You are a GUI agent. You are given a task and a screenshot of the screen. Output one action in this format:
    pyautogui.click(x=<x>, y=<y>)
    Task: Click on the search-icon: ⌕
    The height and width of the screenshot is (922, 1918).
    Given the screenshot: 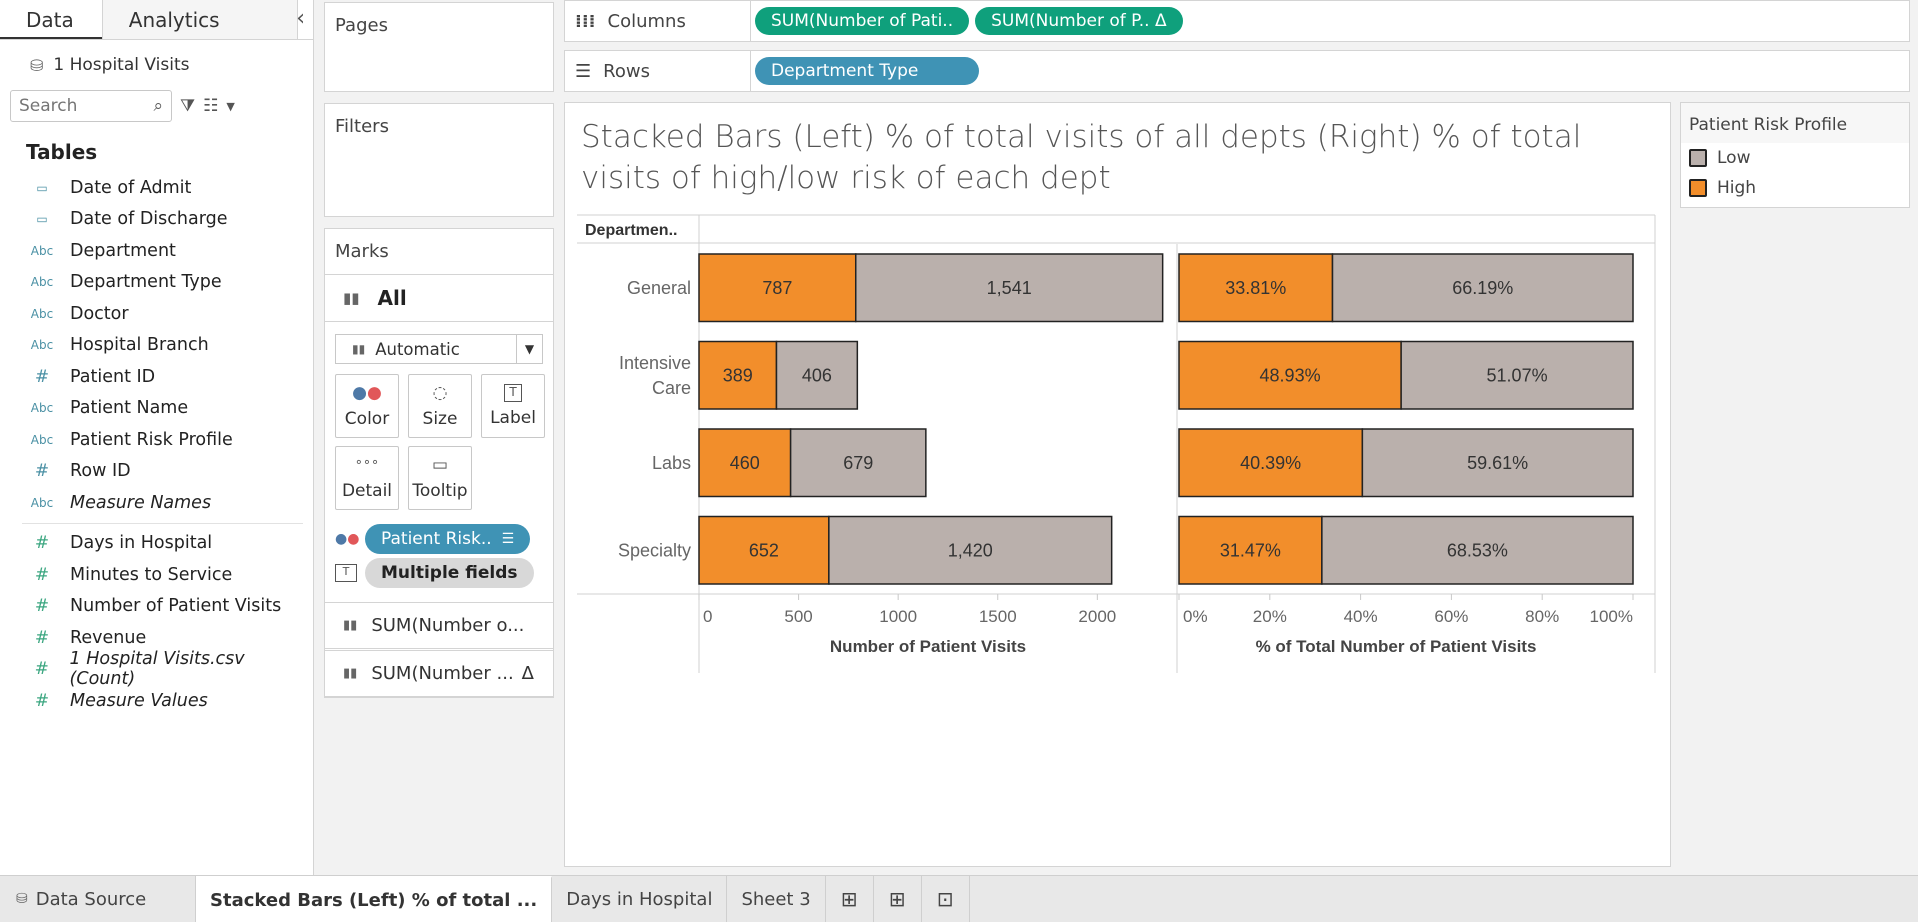 What is the action you would take?
    pyautogui.click(x=158, y=106)
    